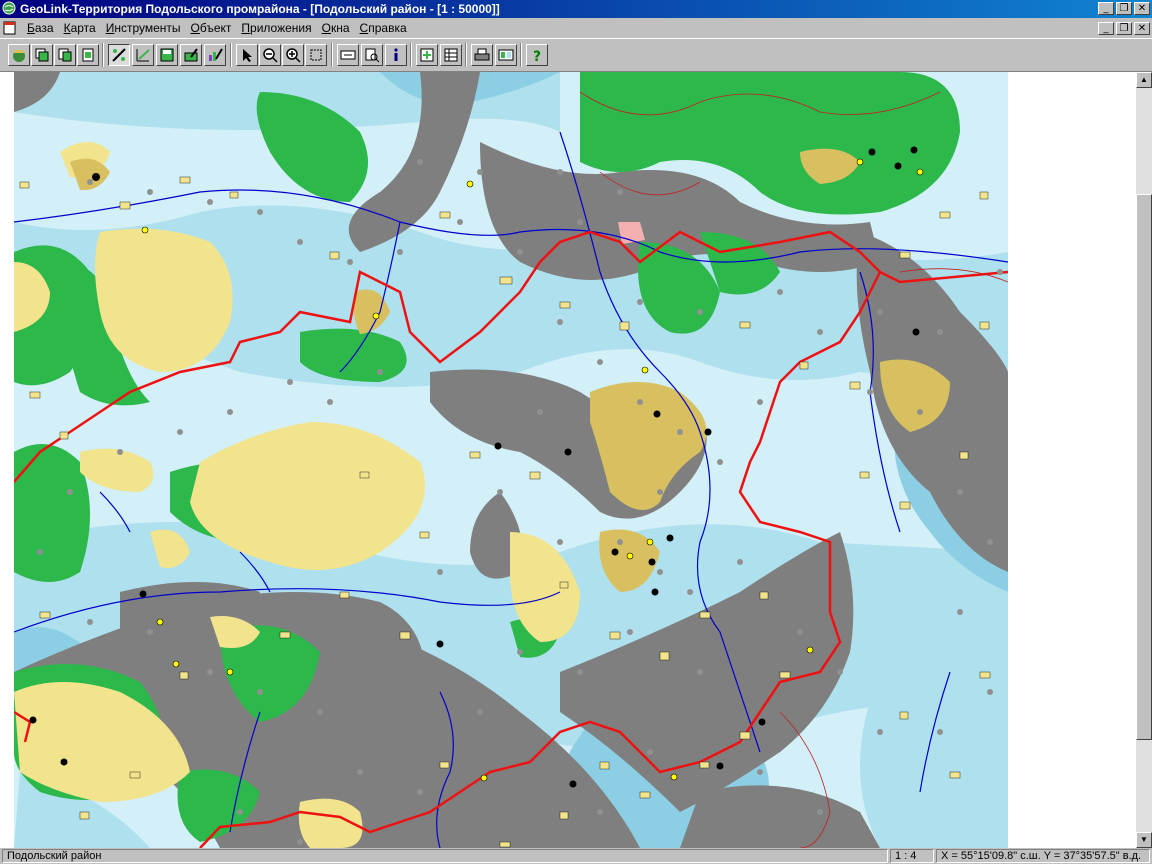 This screenshot has width=1152, height=864. Describe the element at coordinates (40, 28) in the screenshot. I see `menu-baza: База` at that location.